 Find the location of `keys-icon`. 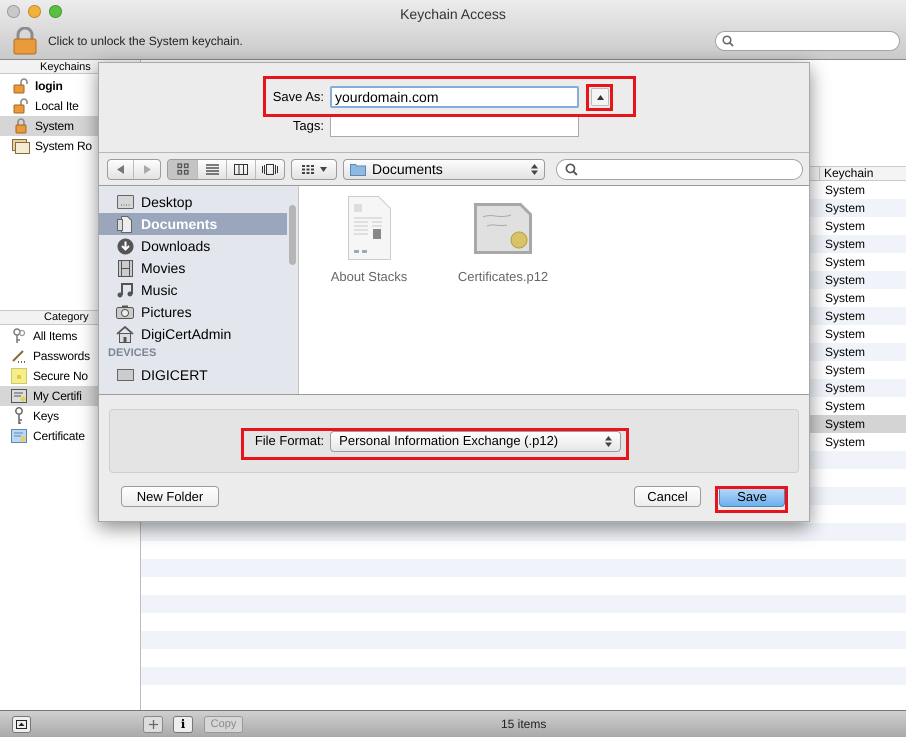

keys-icon is located at coordinates (19, 336).